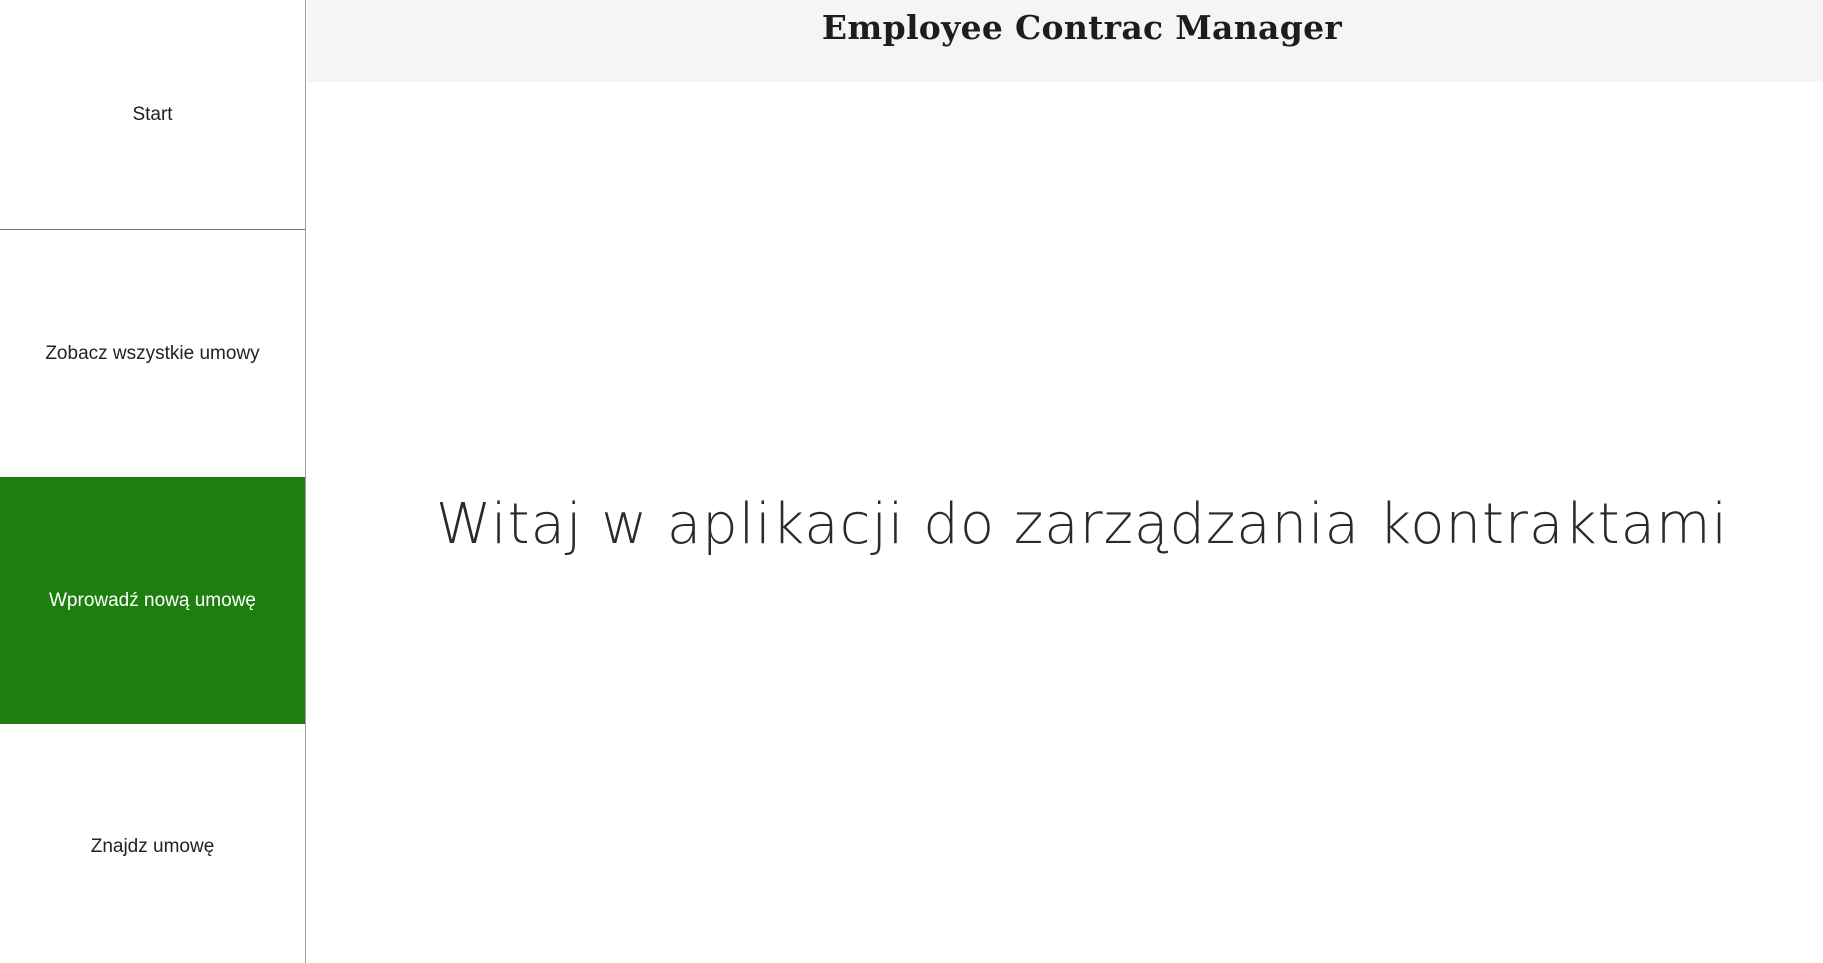 The width and height of the screenshot is (1823, 963). I want to click on page-title: Employee Contrac Manager, so click(1082, 27).